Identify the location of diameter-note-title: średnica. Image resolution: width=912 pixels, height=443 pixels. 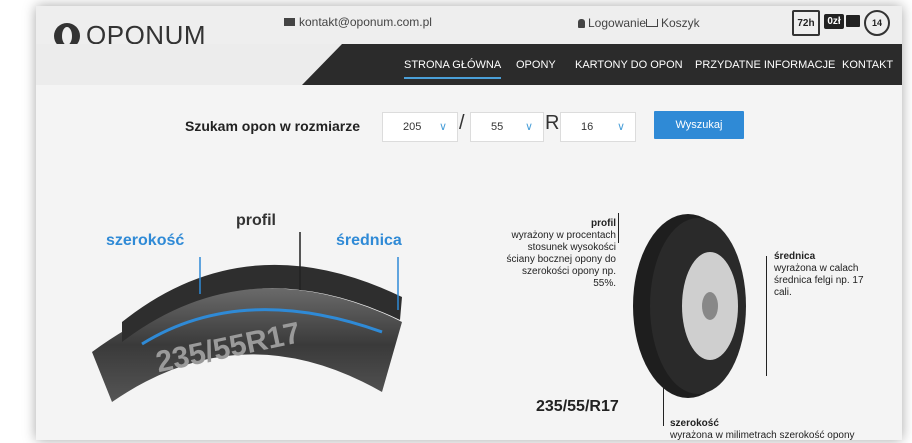
(795, 256).